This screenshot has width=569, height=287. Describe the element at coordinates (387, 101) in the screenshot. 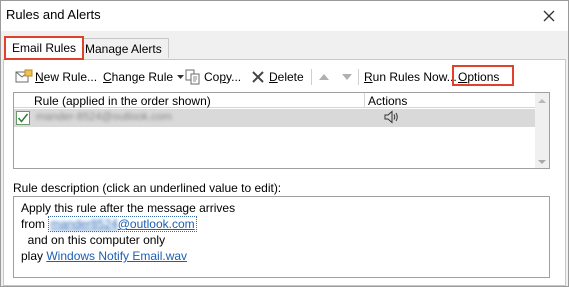

I see `column-header-actions: Actions` at that location.